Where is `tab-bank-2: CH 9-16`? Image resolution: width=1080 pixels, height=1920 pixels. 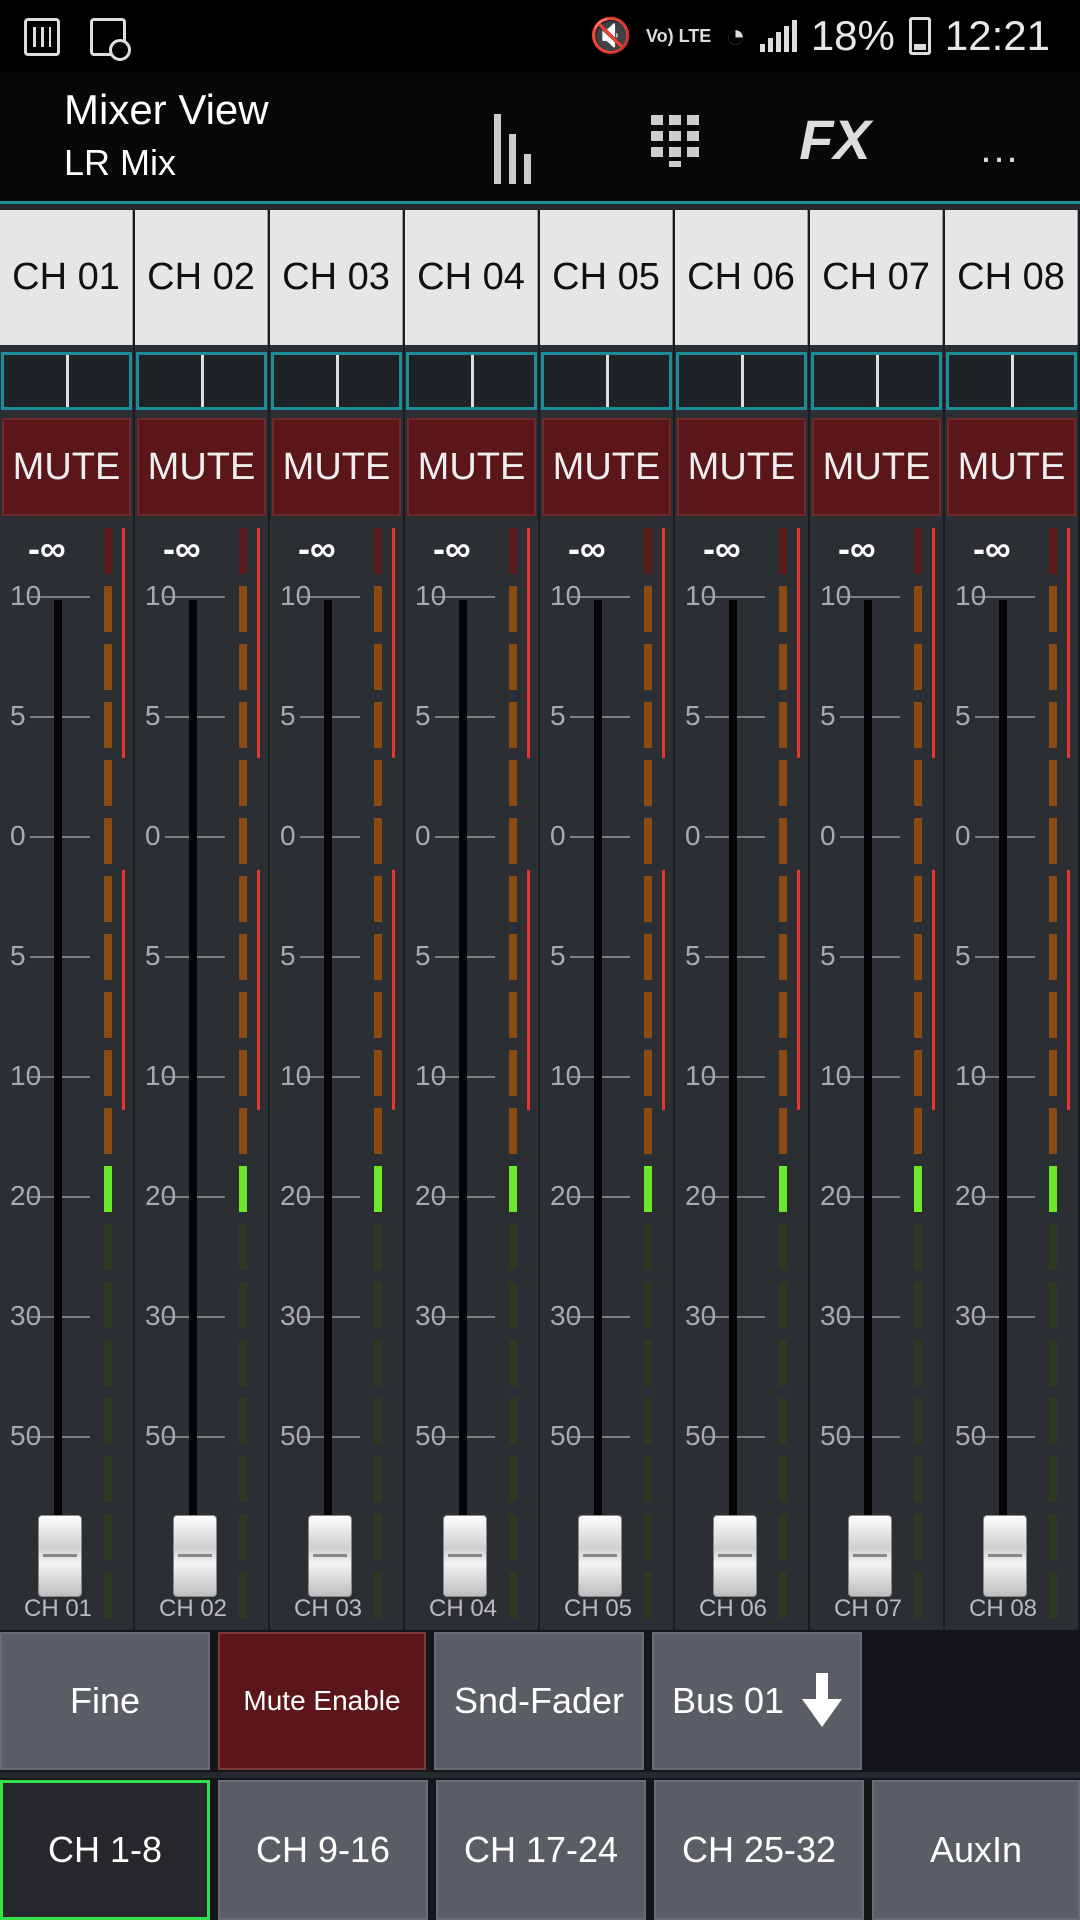 tab-bank-2: CH 9-16 is located at coordinates (323, 1850).